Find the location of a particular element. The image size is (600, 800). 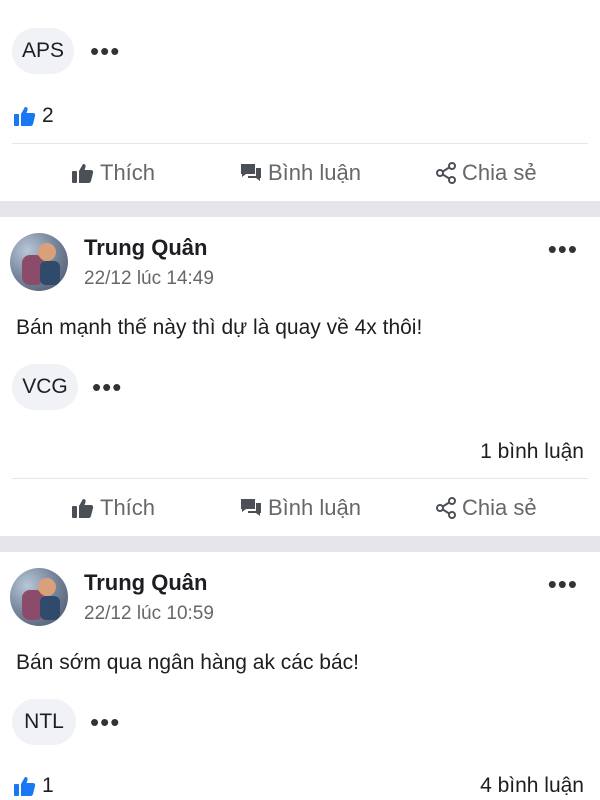

stock-tag-label: NTL is located at coordinates (44, 721).